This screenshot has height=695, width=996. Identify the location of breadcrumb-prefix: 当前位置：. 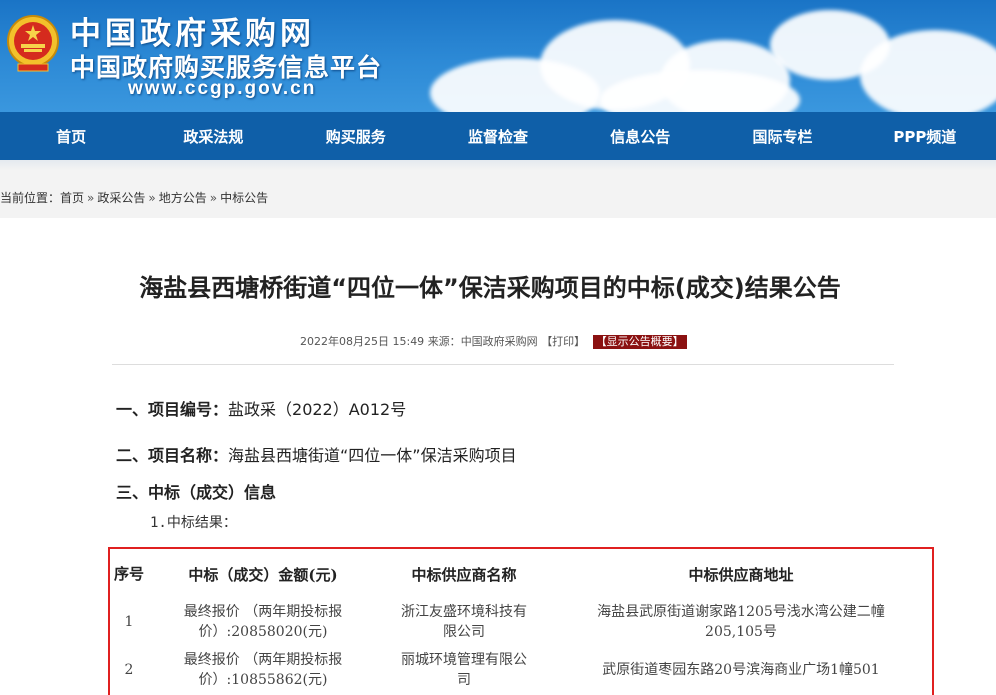
(30, 198).